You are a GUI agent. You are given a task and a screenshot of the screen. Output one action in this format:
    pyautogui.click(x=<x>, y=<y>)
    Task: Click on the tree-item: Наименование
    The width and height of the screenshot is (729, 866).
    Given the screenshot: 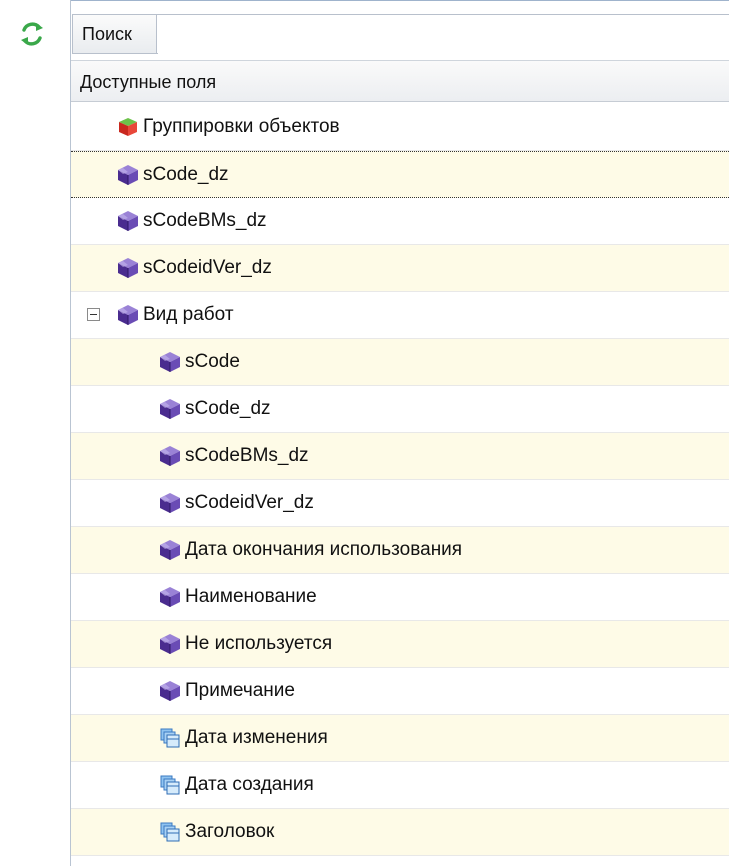 What is the action you would take?
    pyautogui.click(x=400, y=597)
    